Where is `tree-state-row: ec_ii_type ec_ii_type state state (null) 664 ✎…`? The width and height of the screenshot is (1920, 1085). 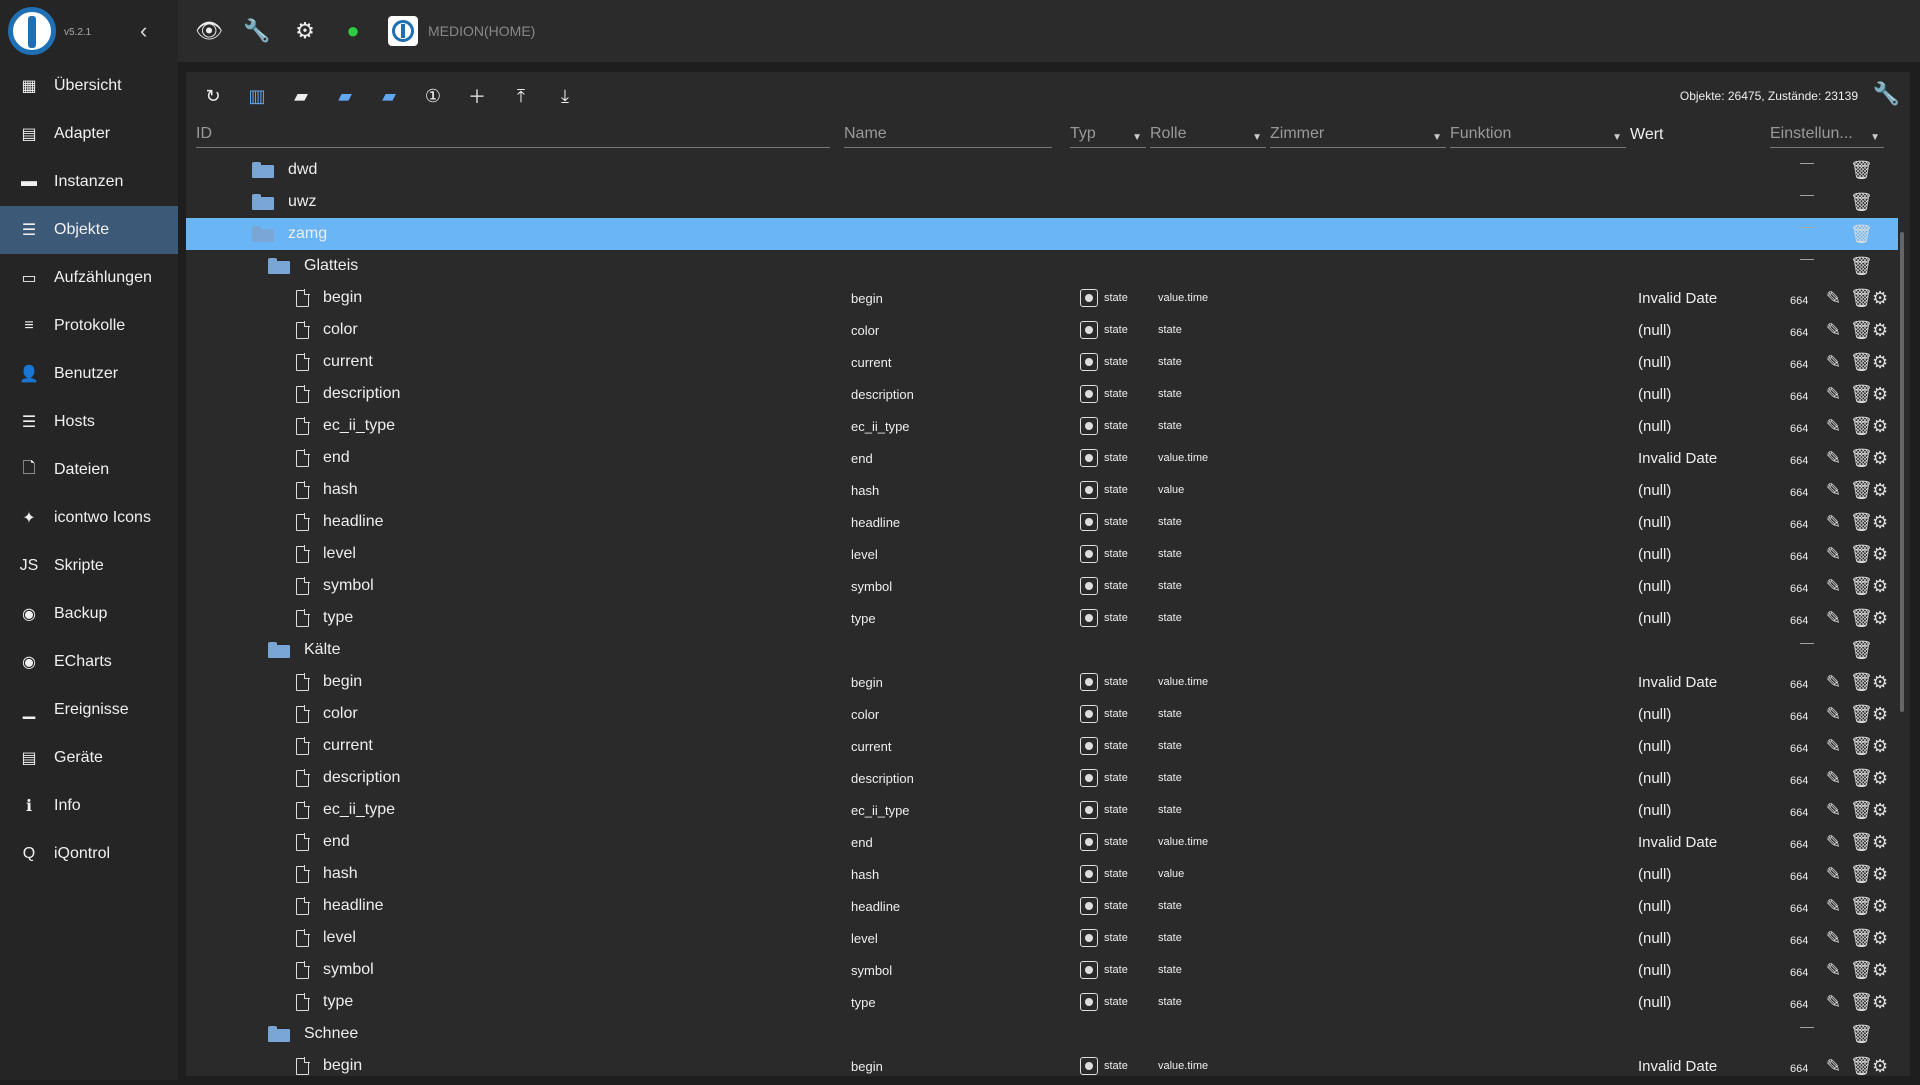 tree-state-row: ec_ii_type ec_ii_type state state (null) 664 ✎… is located at coordinates (1042, 810).